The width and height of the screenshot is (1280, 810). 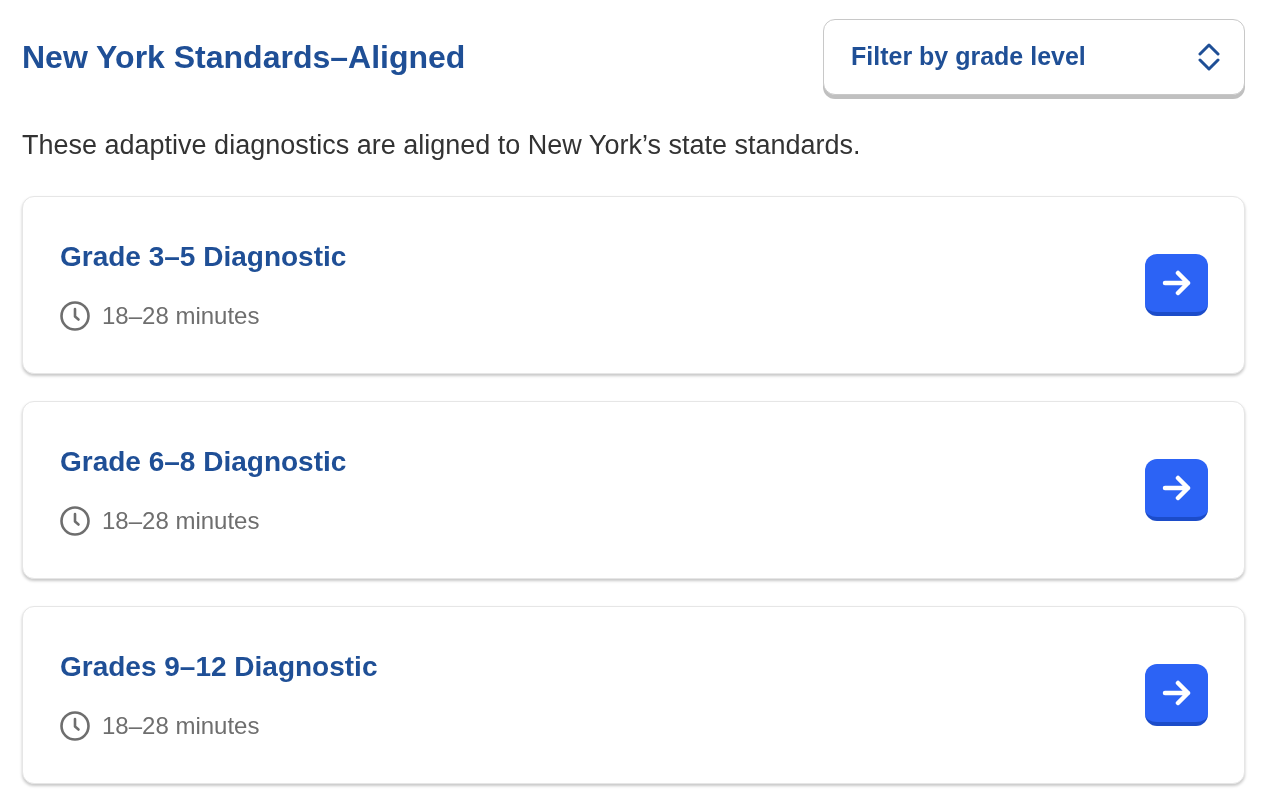 What do you see at coordinates (244, 57) in the screenshot?
I see `page-title: New York Standards–Aligned` at bounding box center [244, 57].